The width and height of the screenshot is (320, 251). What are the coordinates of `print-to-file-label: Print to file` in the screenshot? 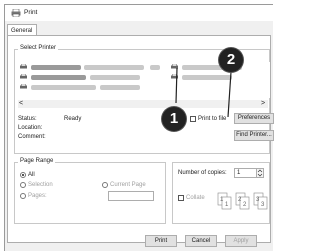 It's located at (212, 119).